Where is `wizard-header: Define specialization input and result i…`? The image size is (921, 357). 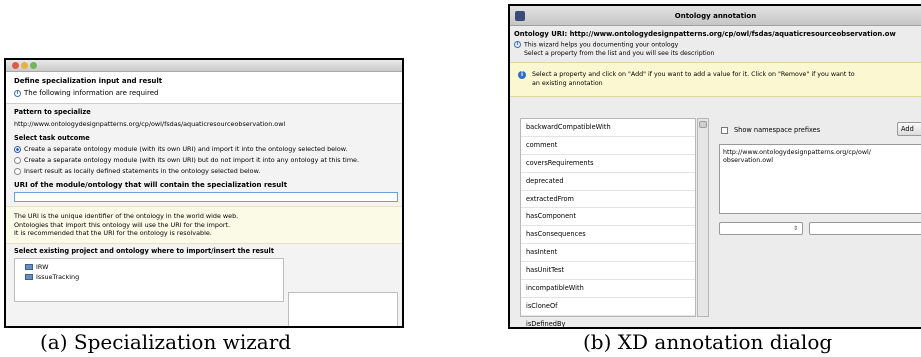 wizard-header: Define specialization input and result i… is located at coordinates (204, 88).